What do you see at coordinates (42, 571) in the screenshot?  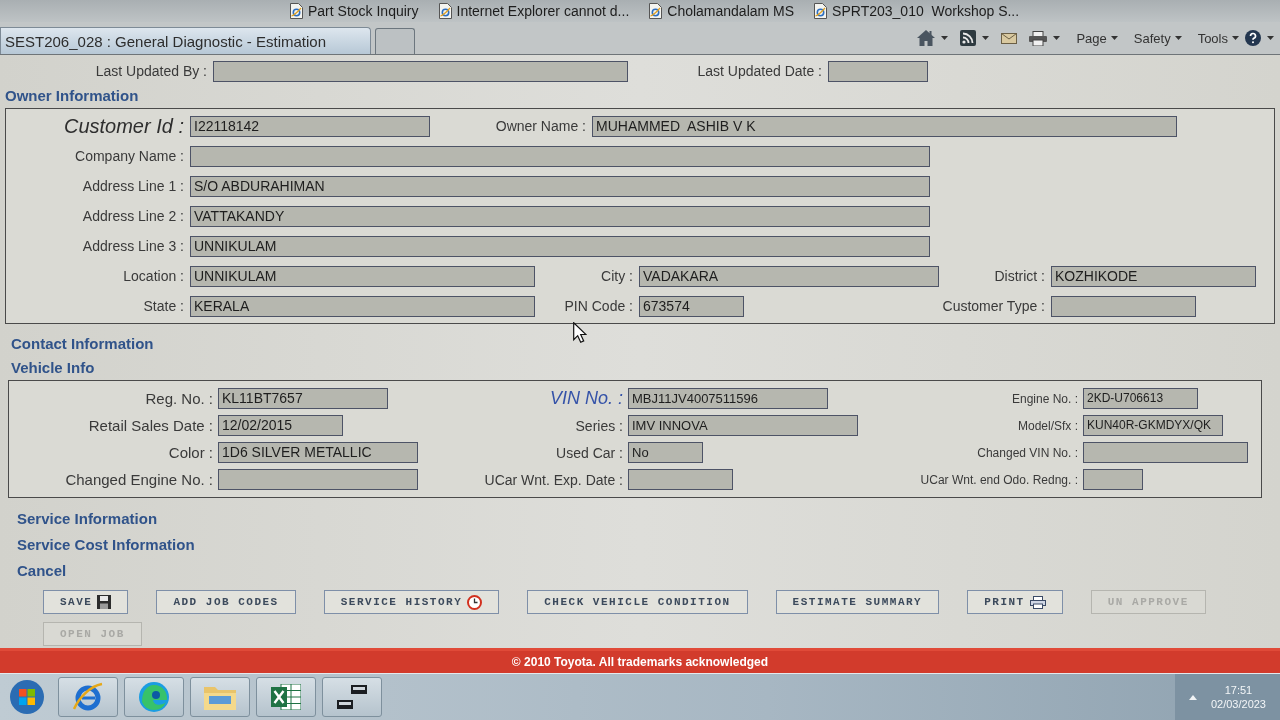 I see `section-link: Cancel` at bounding box center [42, 571].